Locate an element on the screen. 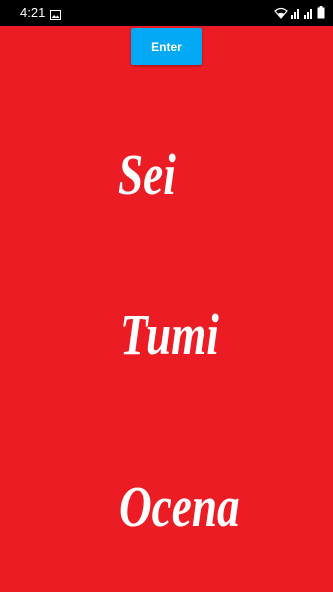  word-sei: Sei is located at coordinates (147, 174).